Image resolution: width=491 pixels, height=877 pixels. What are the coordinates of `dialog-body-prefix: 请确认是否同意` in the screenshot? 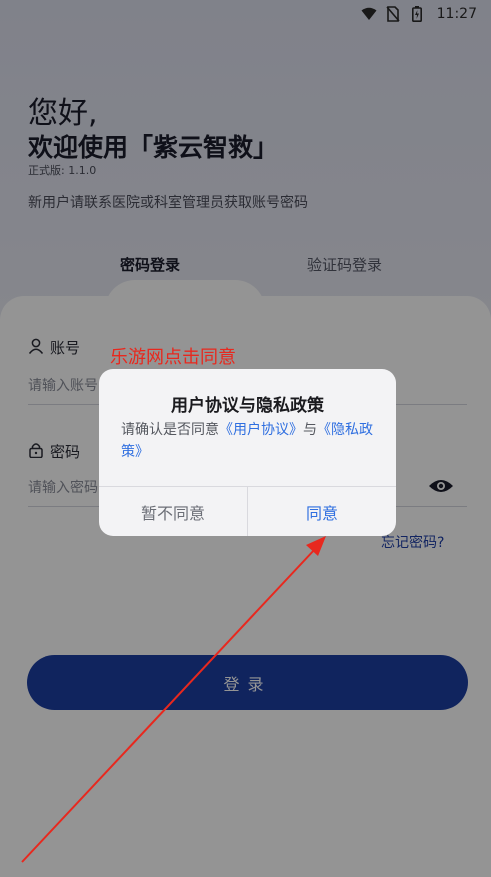 It's located at (170, 430).